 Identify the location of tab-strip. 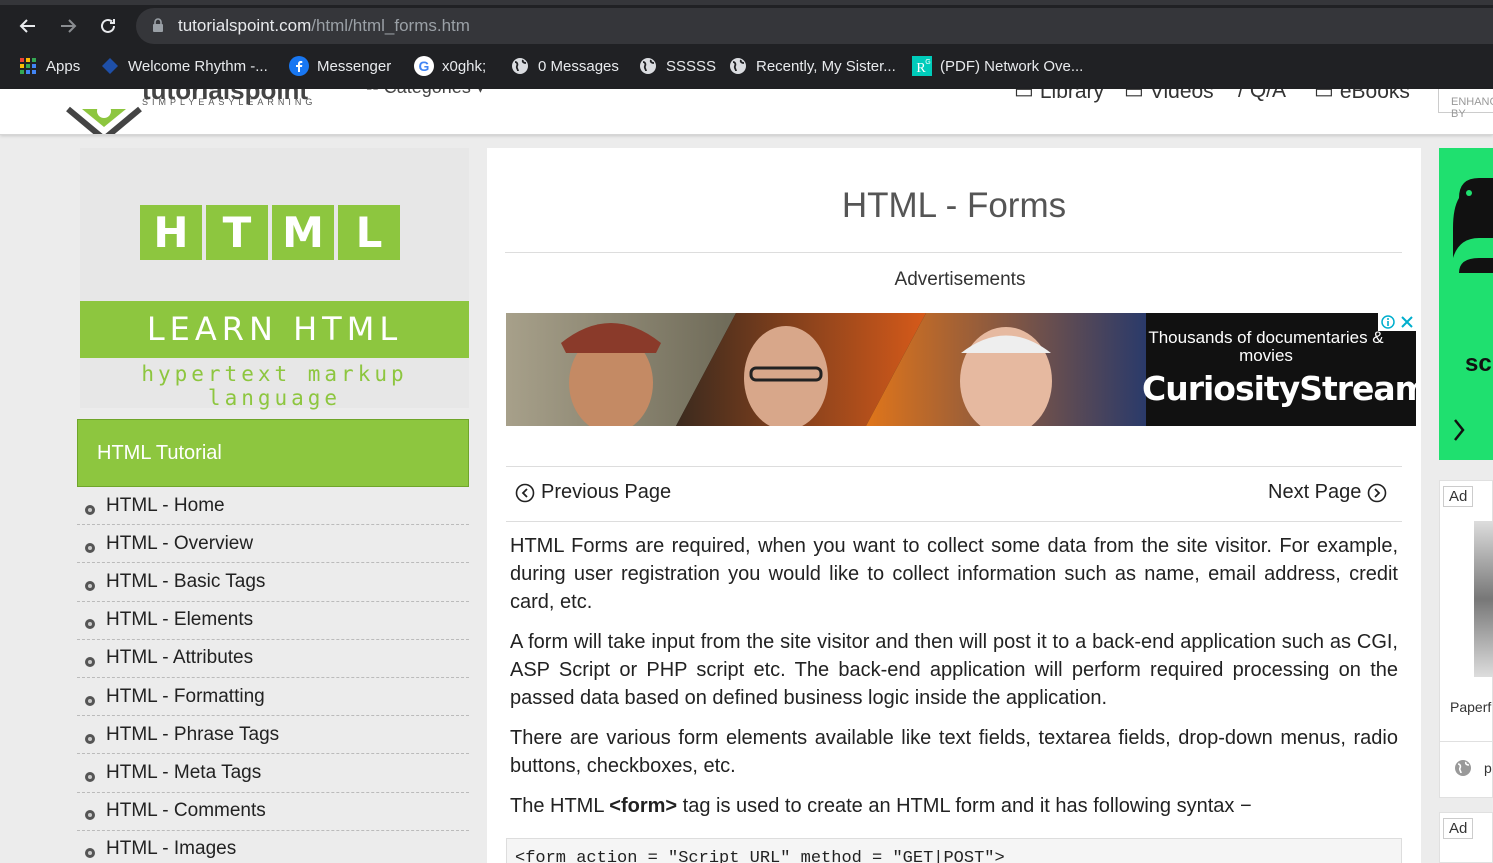
(746, 2).